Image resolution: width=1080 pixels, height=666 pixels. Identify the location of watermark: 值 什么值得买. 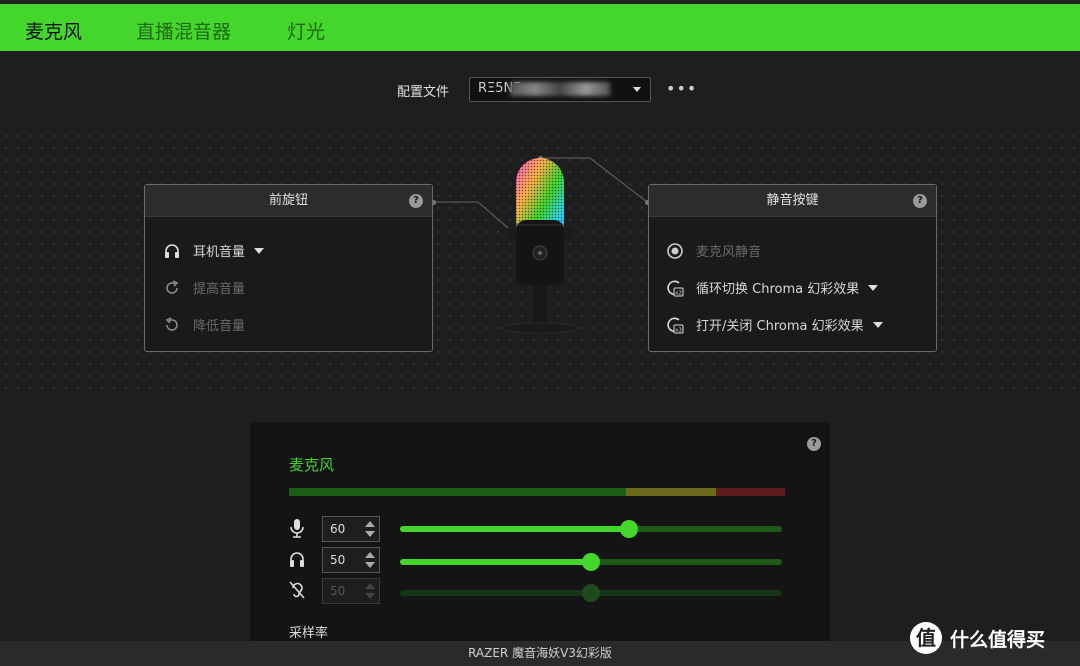
(977, 638).